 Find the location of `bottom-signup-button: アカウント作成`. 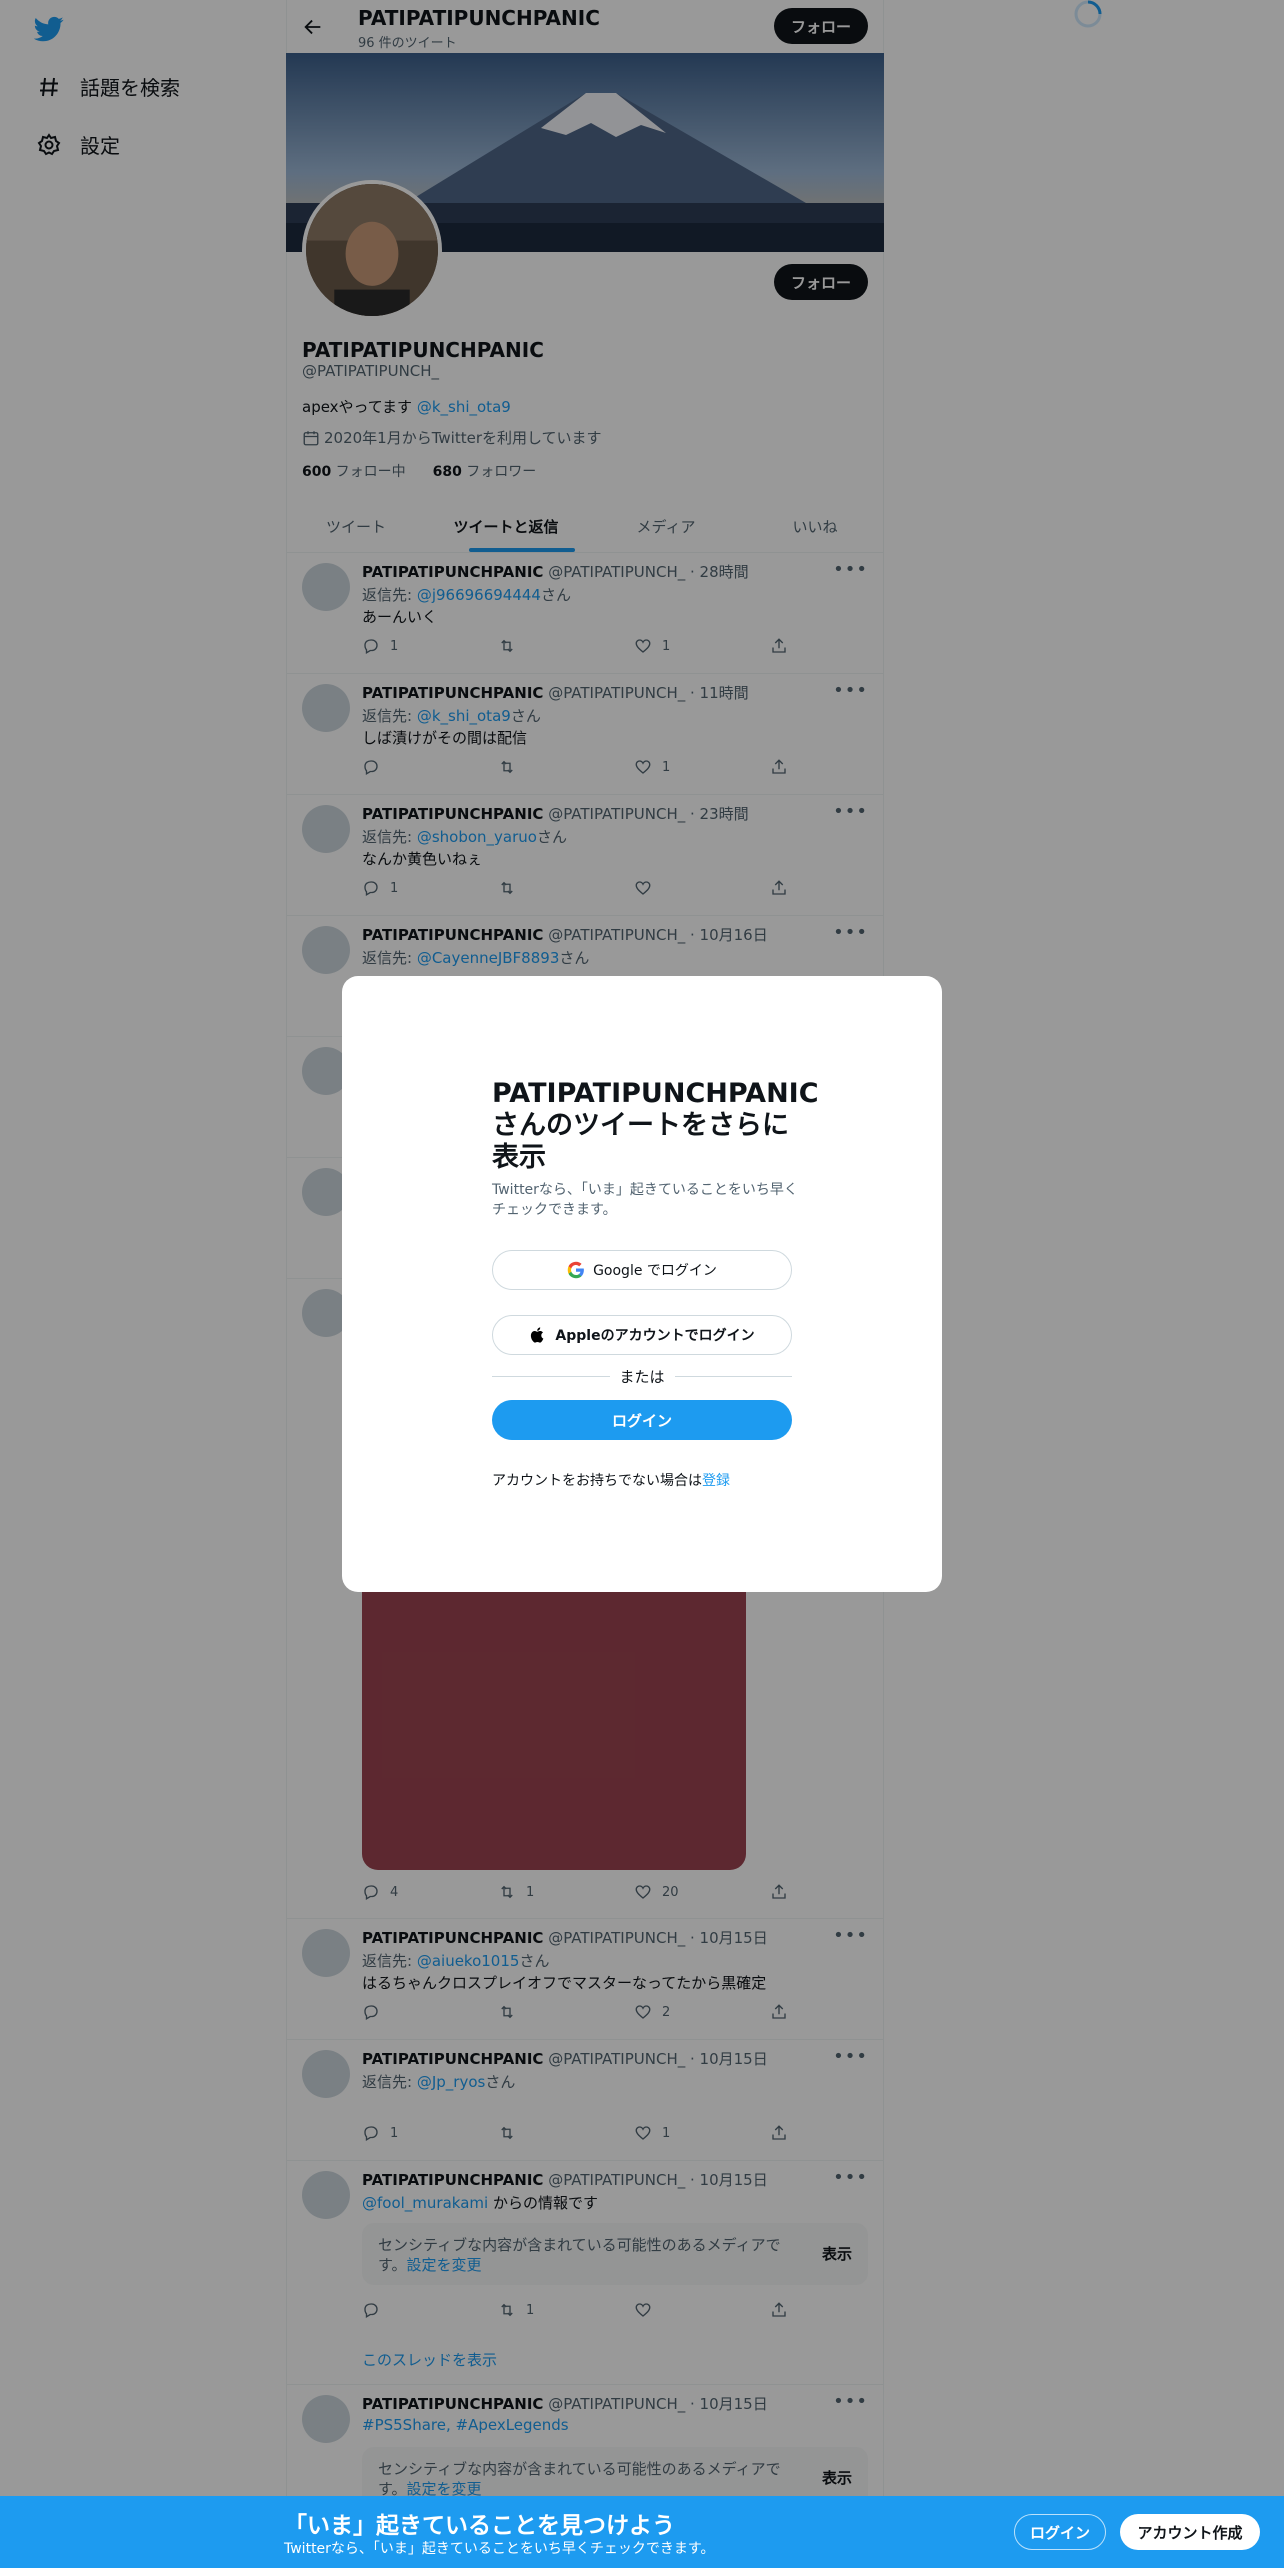

bottom-signup-button: アカウント作成 is located at coordinates (1190, 2532).